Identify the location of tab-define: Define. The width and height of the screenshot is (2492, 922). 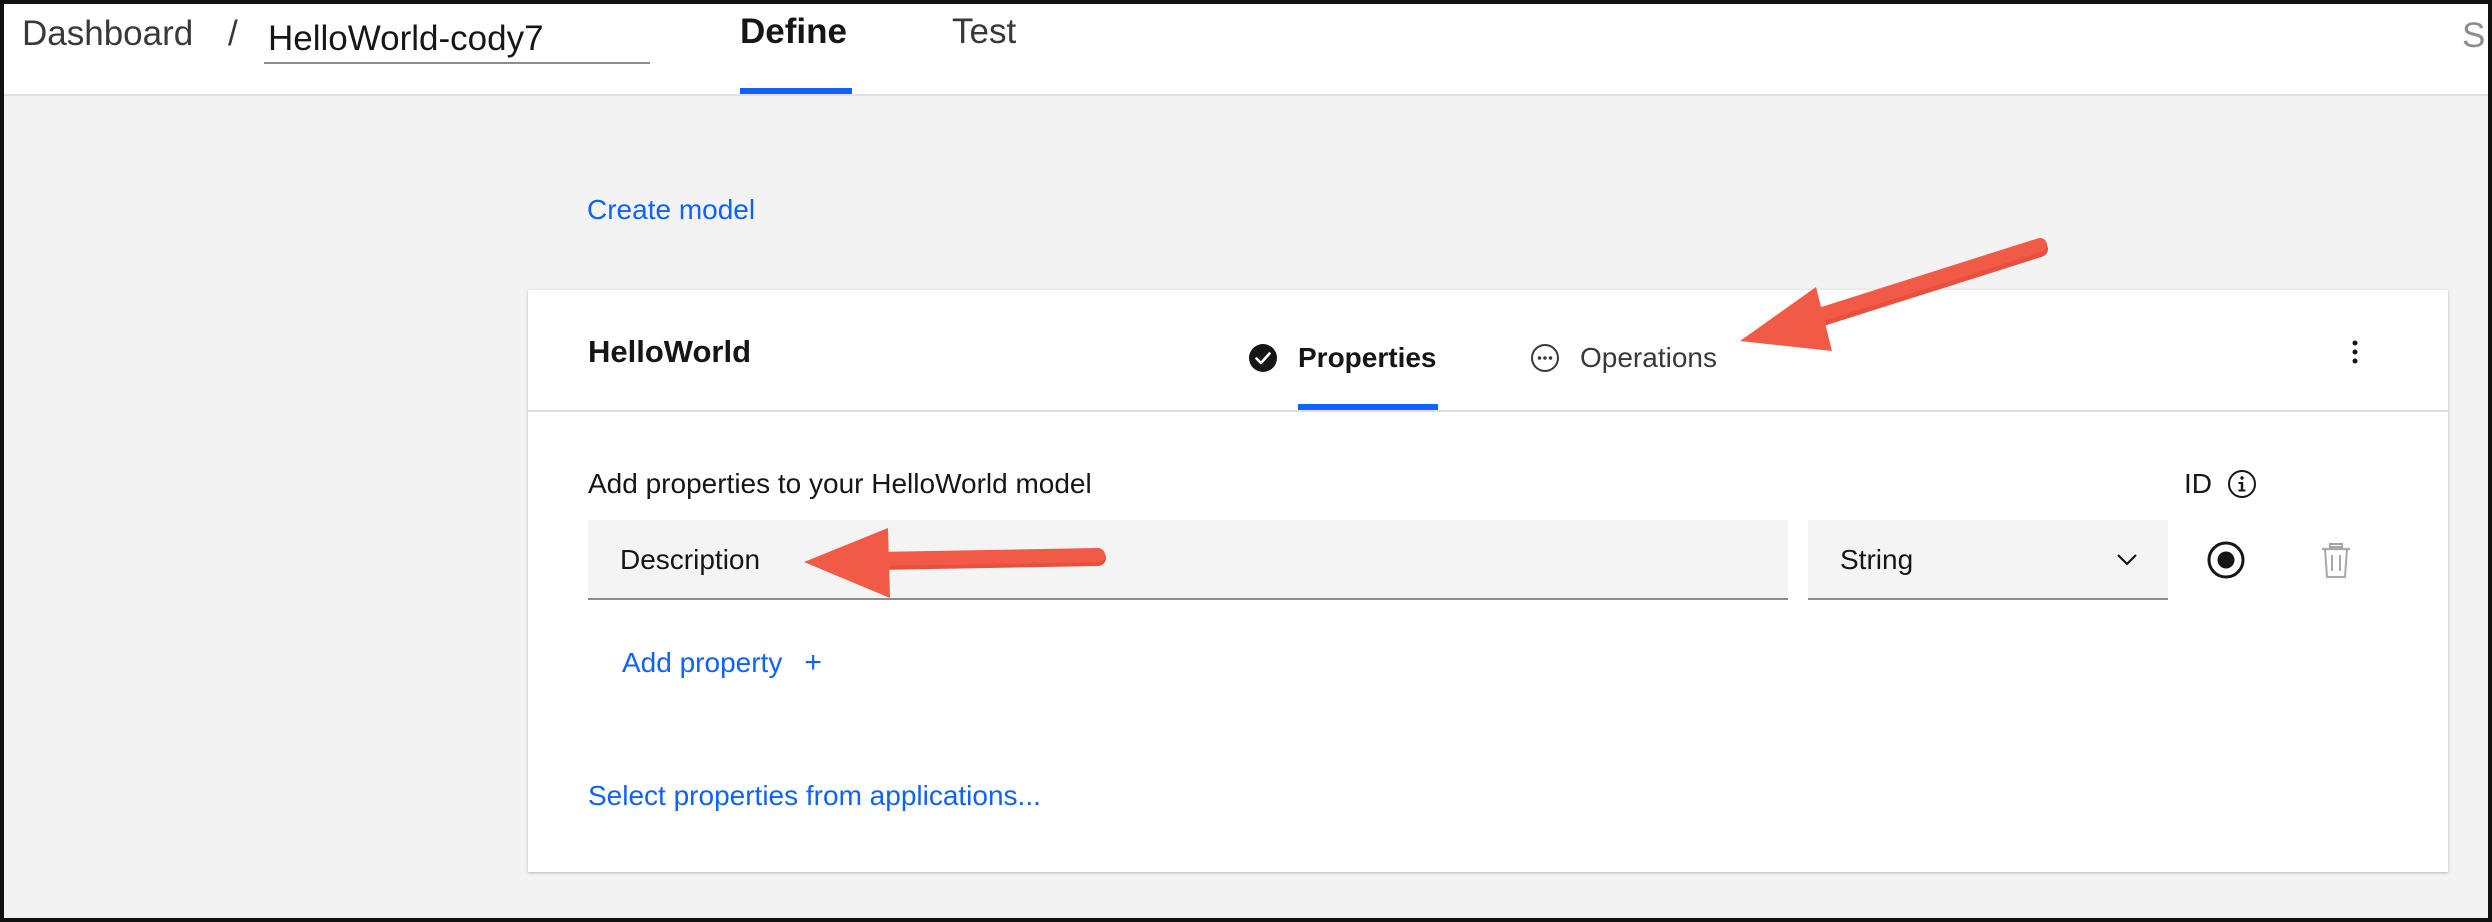
(793, 32).